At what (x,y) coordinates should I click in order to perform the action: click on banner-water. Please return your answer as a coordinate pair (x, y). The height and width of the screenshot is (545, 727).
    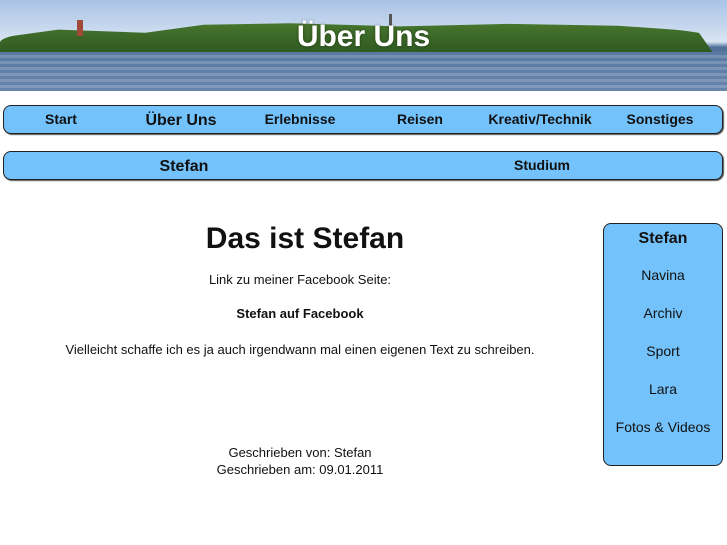
    Looking at the image, I should click on (363, 71).